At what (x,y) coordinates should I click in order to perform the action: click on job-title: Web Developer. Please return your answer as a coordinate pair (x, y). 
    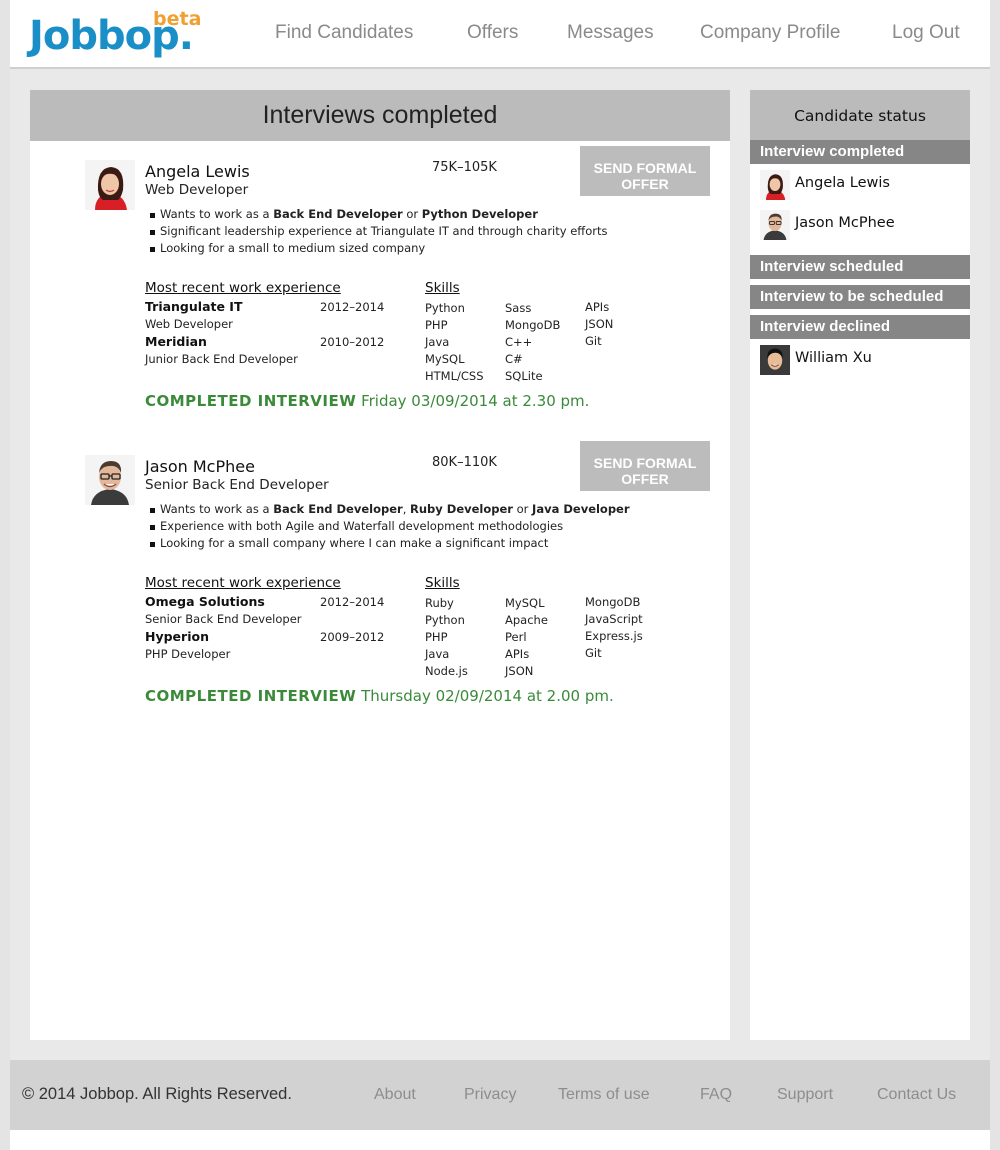
    Looking at the image, I should click on (189, 324).